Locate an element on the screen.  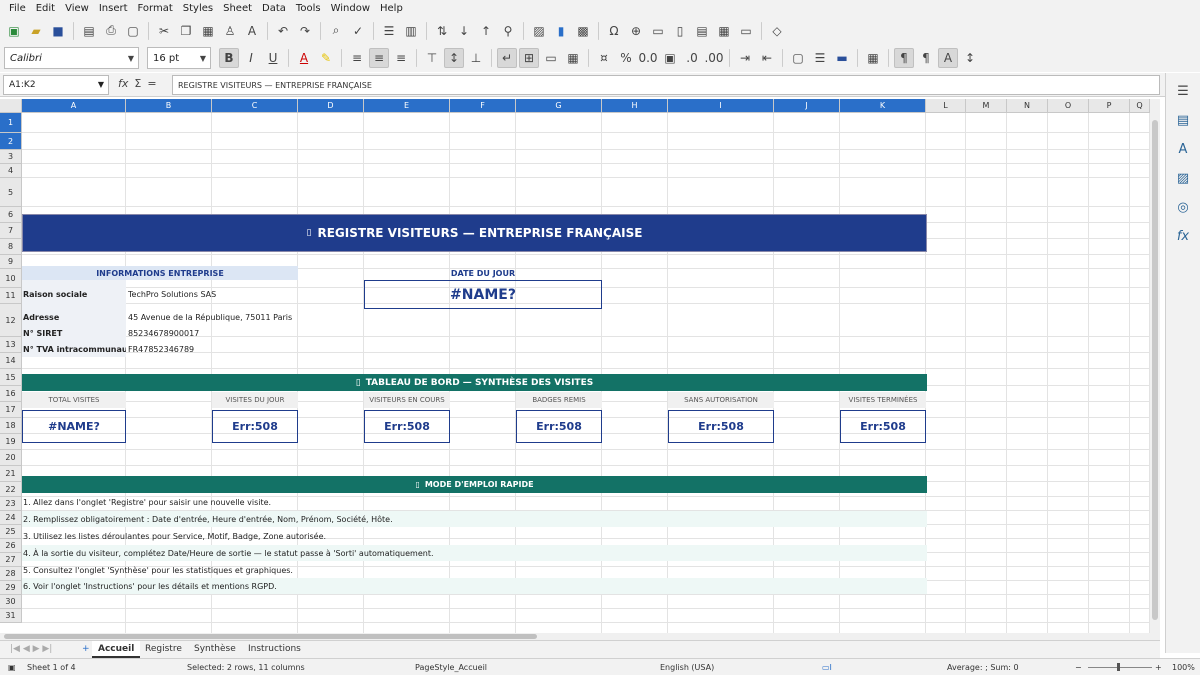
tab-nav-arrows-icon: |◀ ◀ ▶ ▶| is located at coordinates (31, 649).